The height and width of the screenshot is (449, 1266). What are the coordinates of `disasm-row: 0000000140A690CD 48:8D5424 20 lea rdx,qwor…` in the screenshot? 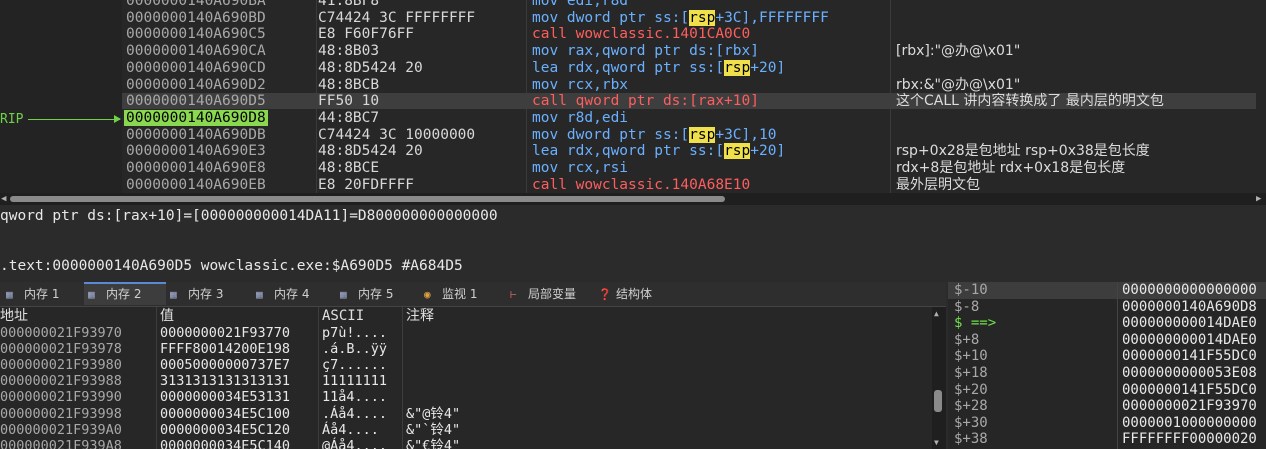 It's located at (689, 67).